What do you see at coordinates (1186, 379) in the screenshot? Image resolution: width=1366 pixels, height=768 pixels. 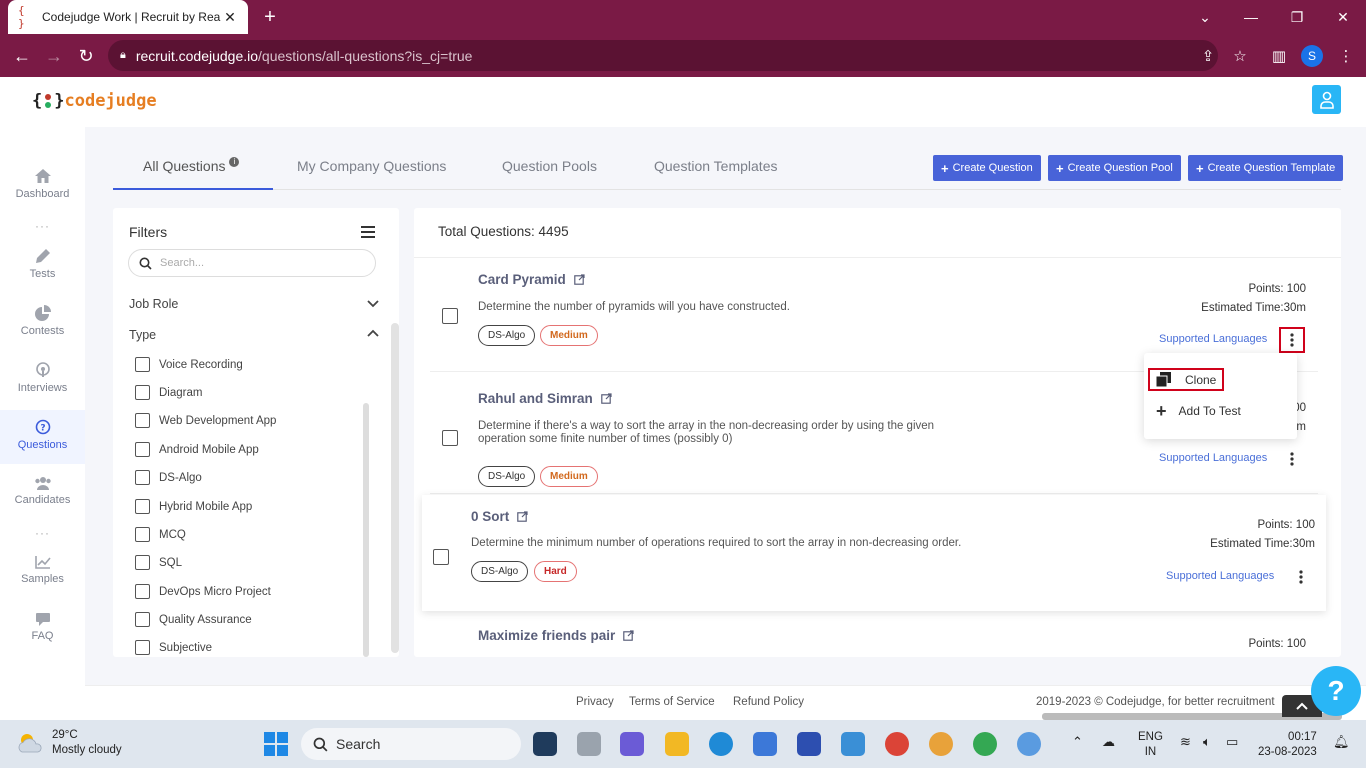 I see `clone-menu-item: Clone` at bounding box center [1186, 379].